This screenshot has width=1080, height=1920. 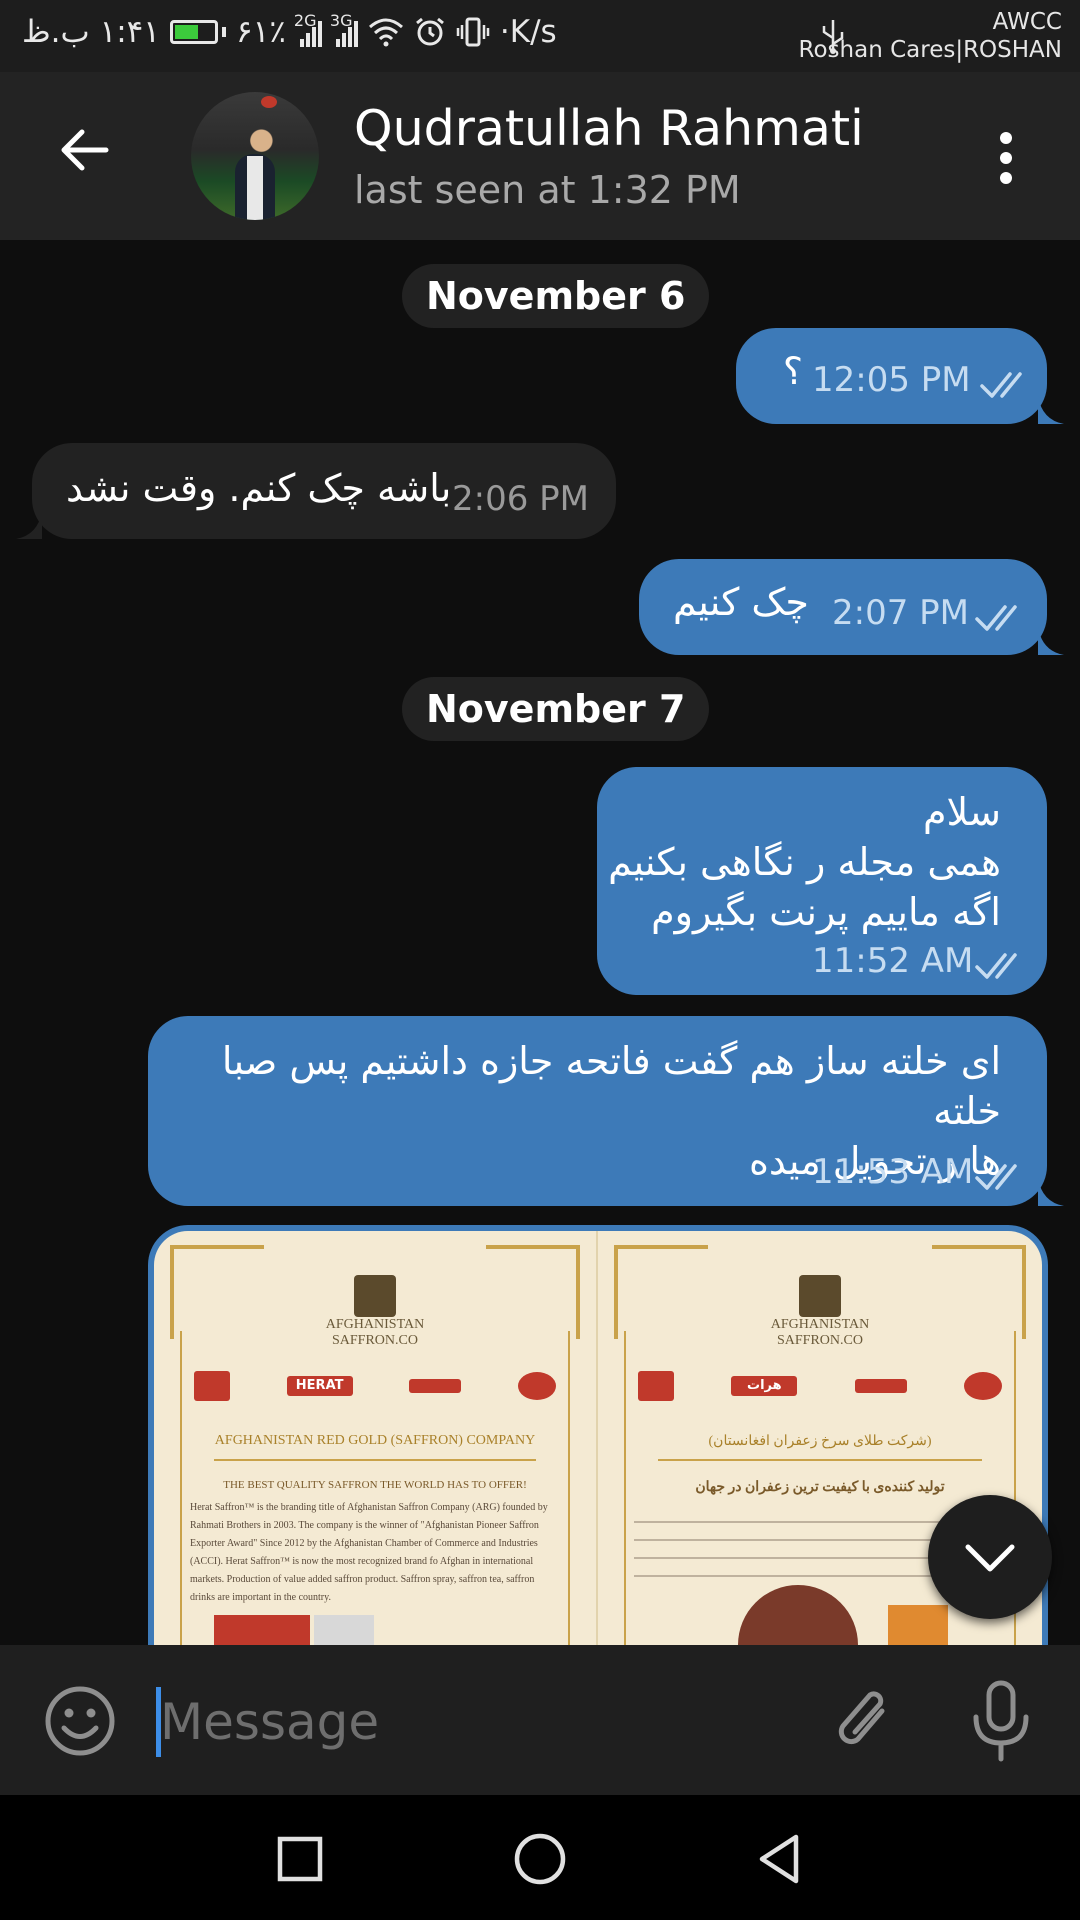 What do you see at coordinates (1027, 22) in the screenshot?
I see `carrier-1: AWCC` at bounding box center [1027, 22].